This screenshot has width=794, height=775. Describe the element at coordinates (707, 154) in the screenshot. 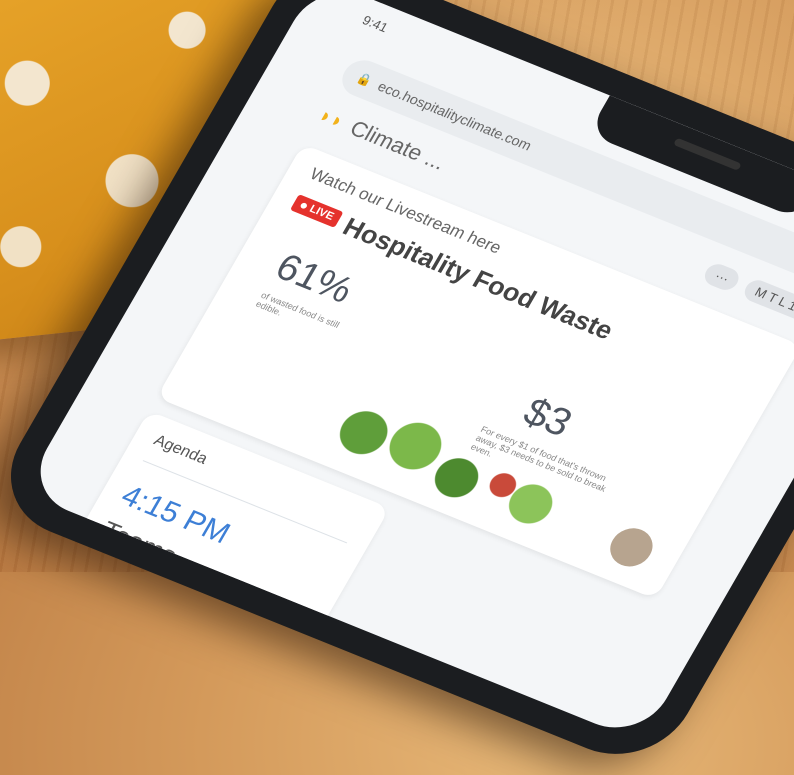

I see `speaker-grille` at that location.